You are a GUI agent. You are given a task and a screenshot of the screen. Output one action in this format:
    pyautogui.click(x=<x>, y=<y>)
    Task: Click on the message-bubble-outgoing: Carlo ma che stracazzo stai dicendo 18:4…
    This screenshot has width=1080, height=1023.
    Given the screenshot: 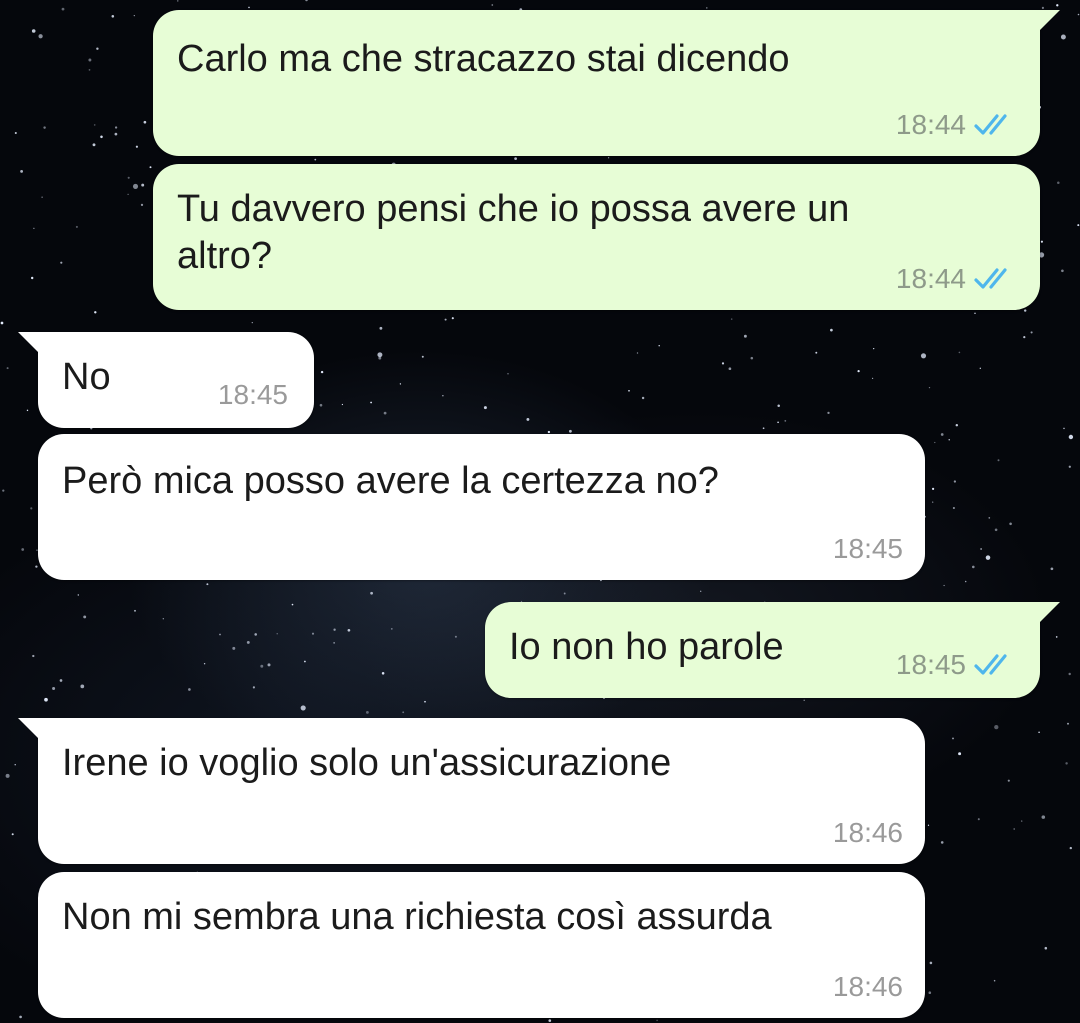 What is the action you would take?
    pyautogui.click(x=606, y=83)
    